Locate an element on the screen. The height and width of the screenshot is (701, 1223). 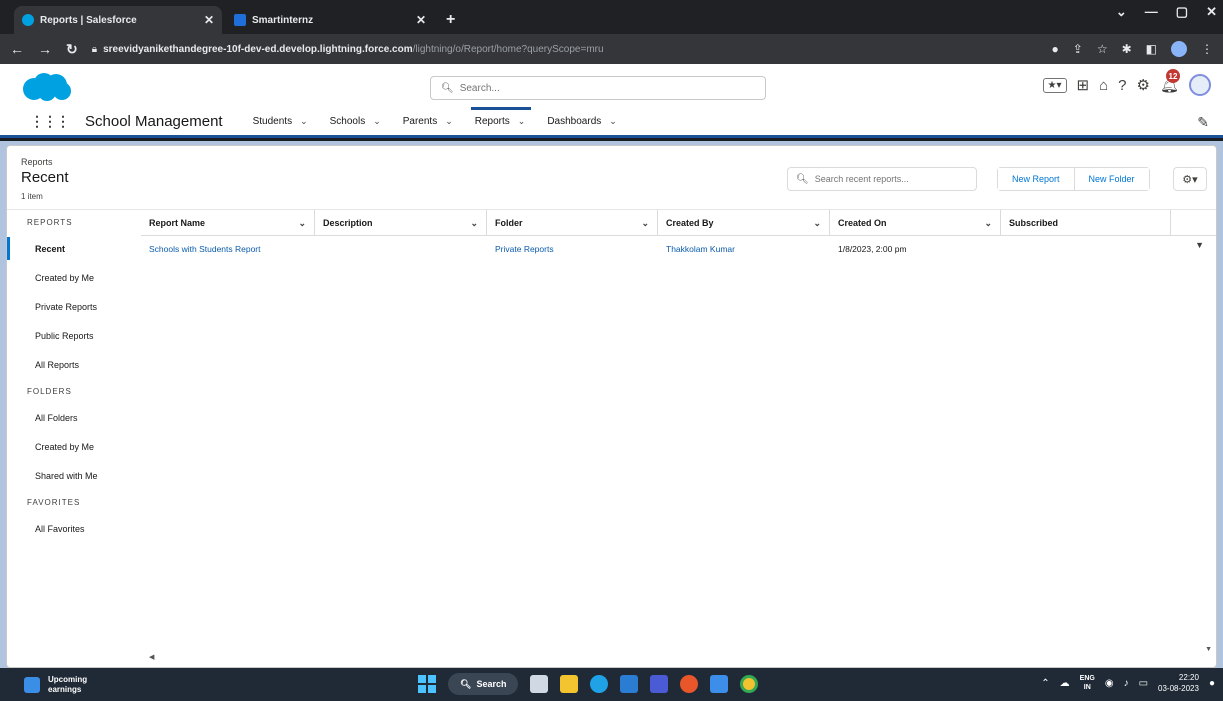
recent-reports-search-input is located at coordinates (891, 179).